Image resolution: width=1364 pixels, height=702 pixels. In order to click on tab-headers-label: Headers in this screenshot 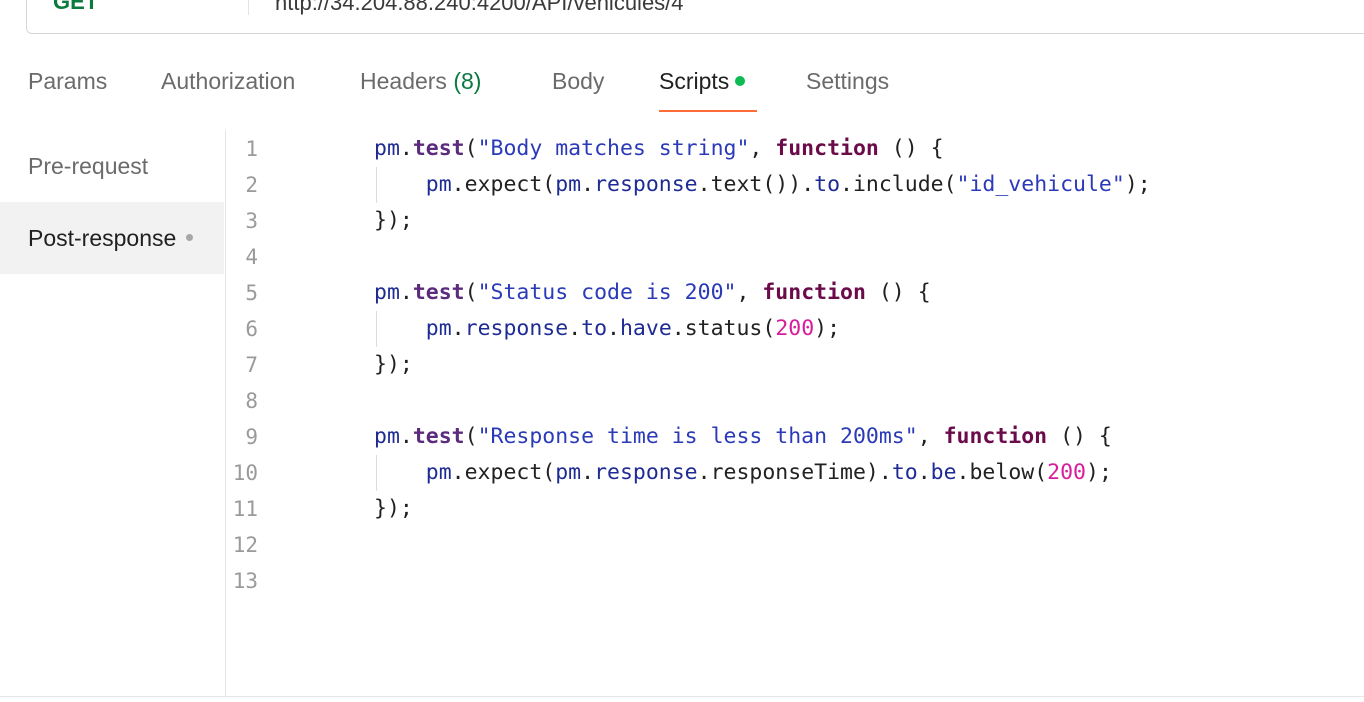, I will do `click(403, 81)`.